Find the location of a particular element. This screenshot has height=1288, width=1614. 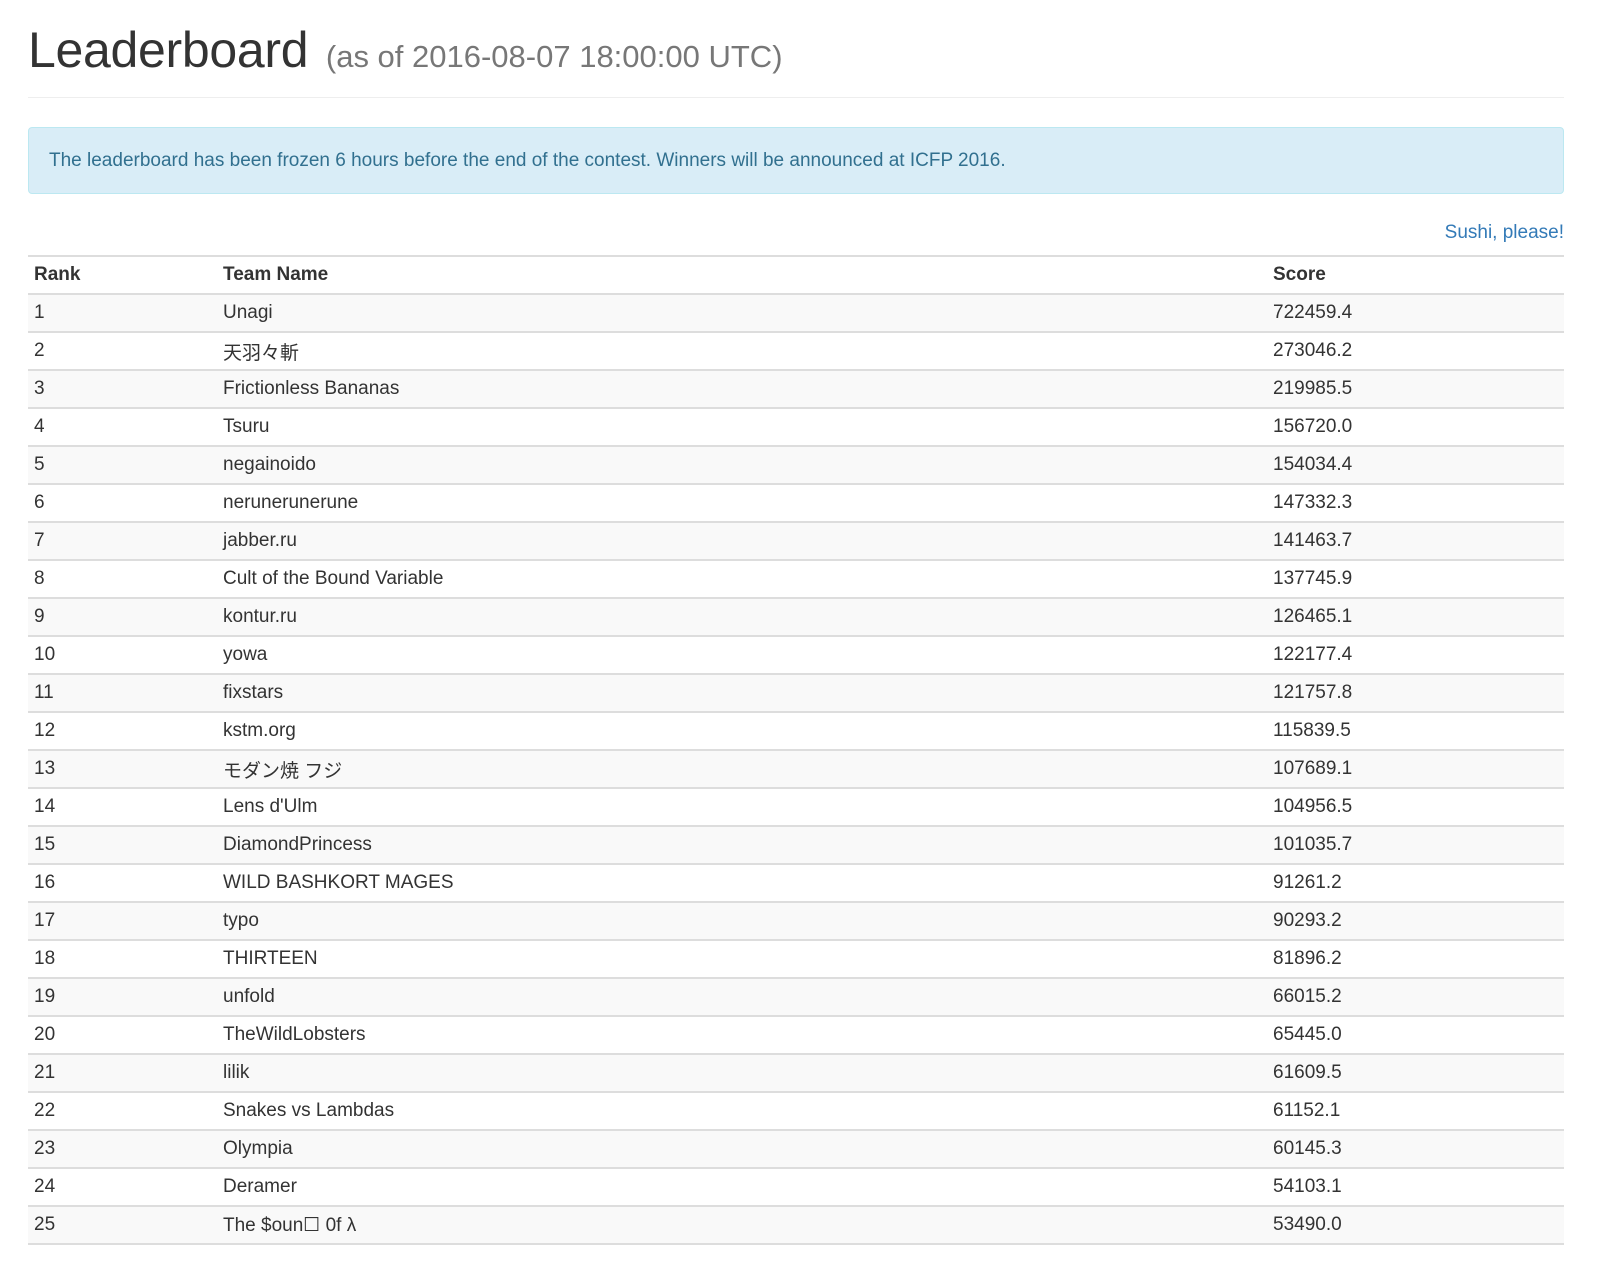

table-row: 20 TheWildLobsters 65445.0 is located at coordinates (796, 1035).